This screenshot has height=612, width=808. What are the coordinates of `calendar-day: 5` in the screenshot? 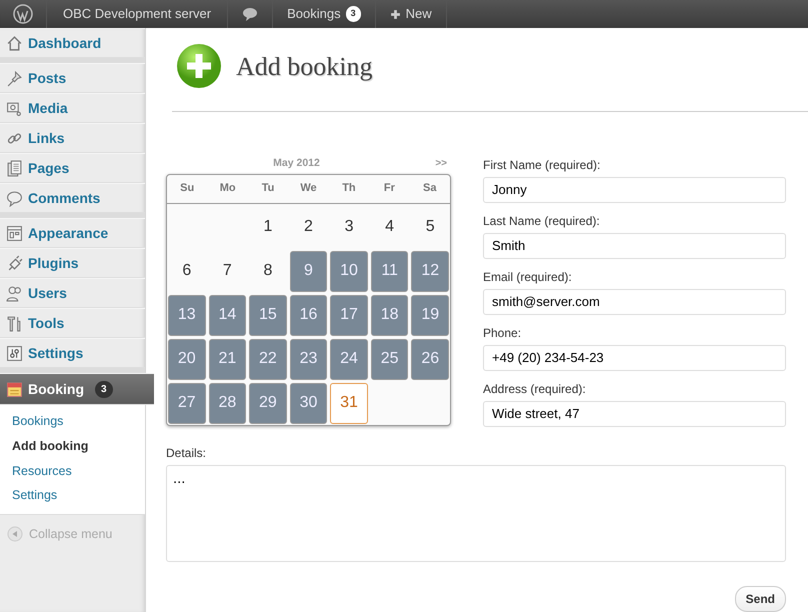 It's located at (430, 227).